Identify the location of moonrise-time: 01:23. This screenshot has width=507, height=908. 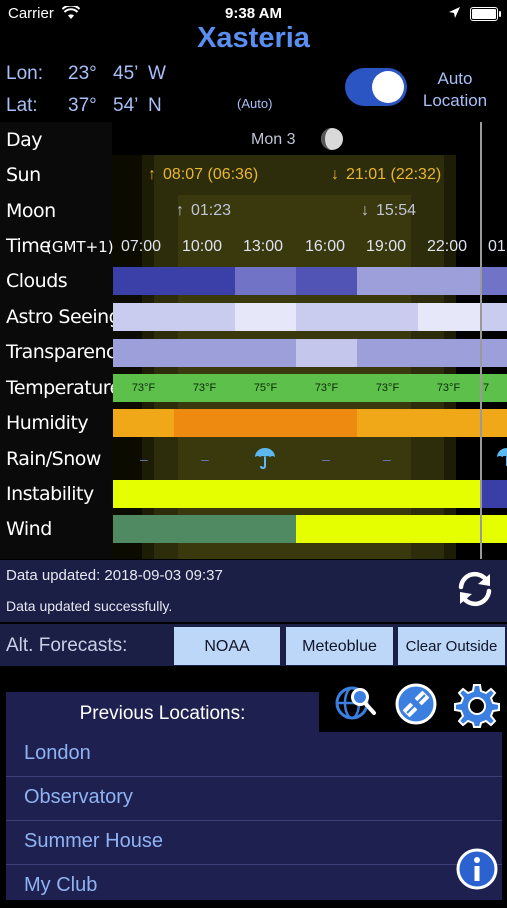
(211, 210).